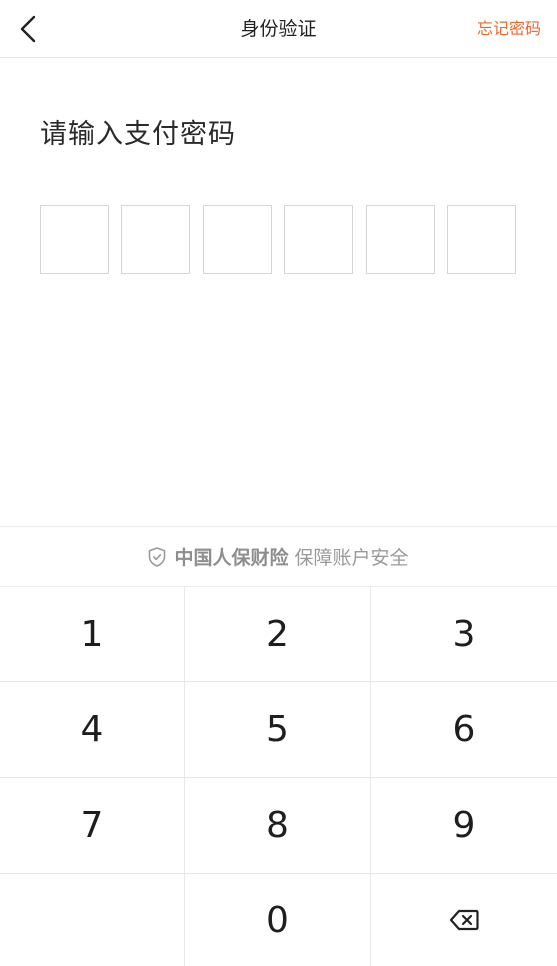  I want to click on top-nav-bar: 身份验证 忘记密码, so click(278, 29).